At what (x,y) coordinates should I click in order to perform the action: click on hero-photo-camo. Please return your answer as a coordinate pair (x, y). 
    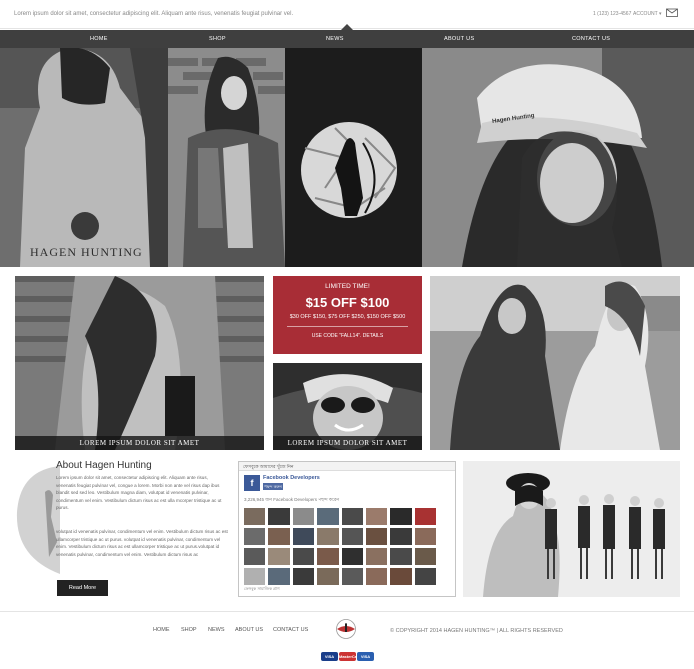
    Looking at the image, I should click on (226, 157).